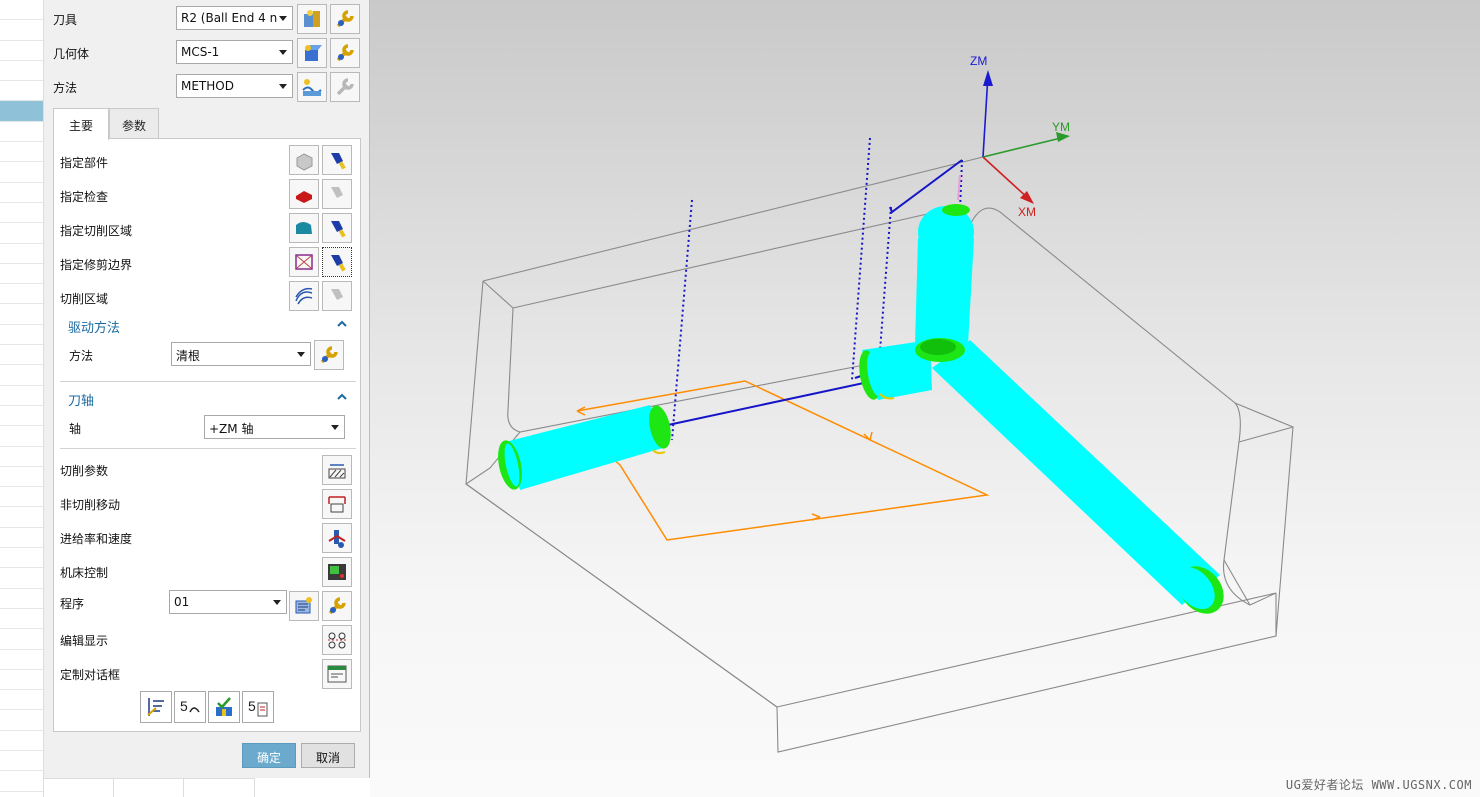 The width and height of the screenshot is (1480, 797). What do you see at coordinates (274, 427) in the screenshot?
I see `axis-select: +ZM 轴` at bounding box center [274, 427].